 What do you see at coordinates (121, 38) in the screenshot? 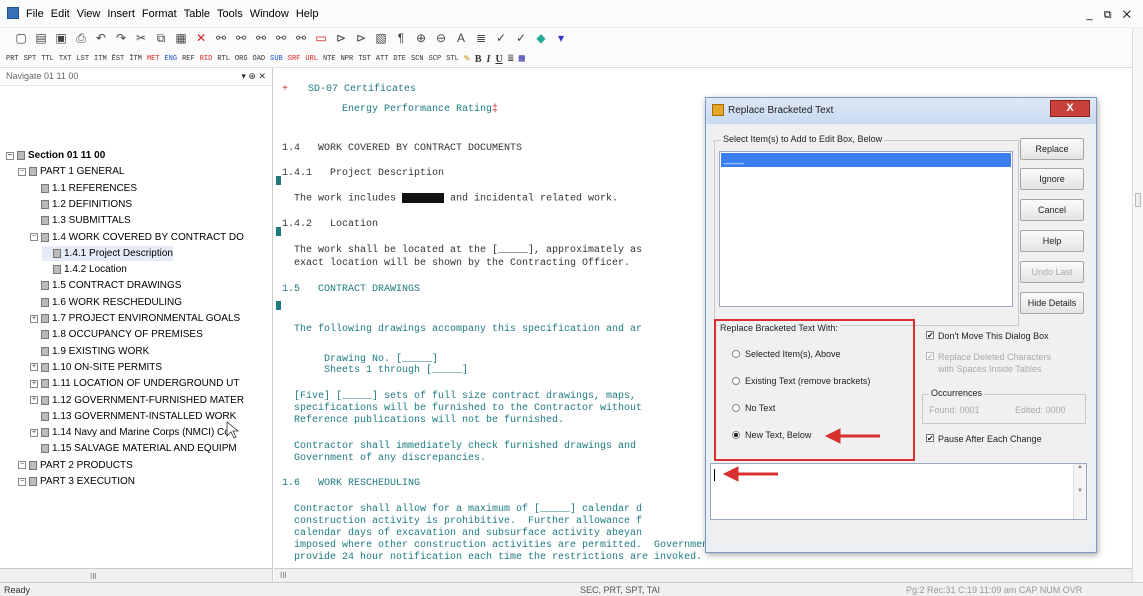
I see `redo-icon: ↷` at bounding box center [121, 38].